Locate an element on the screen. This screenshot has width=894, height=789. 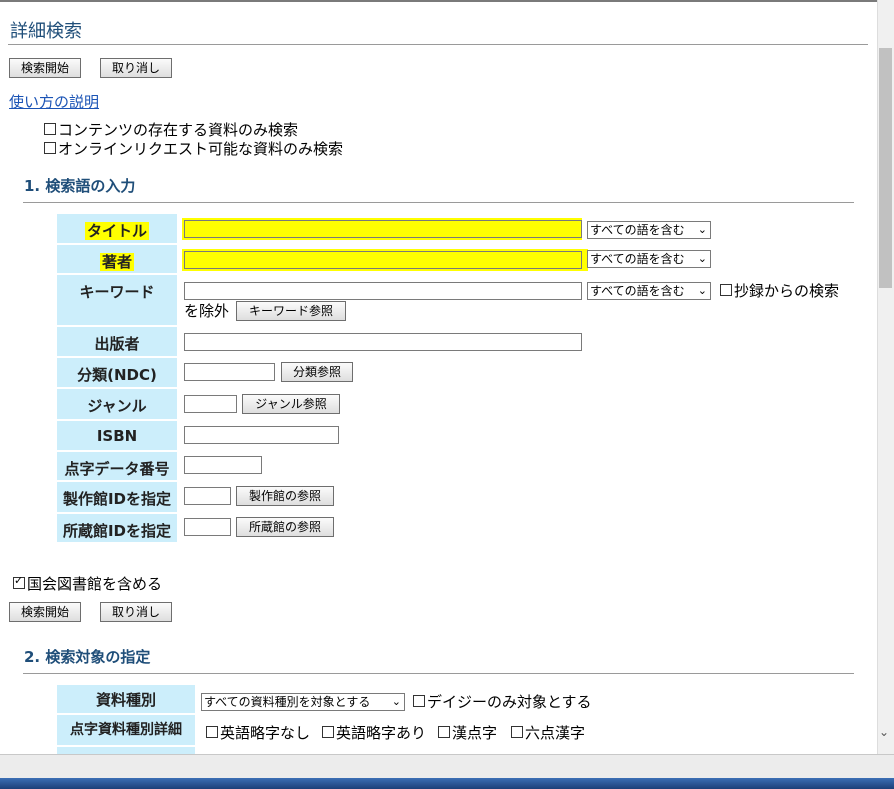
online-request-label: オンラインリクエスト可能な資料のみ検索 is located at coordinates (201, 149).